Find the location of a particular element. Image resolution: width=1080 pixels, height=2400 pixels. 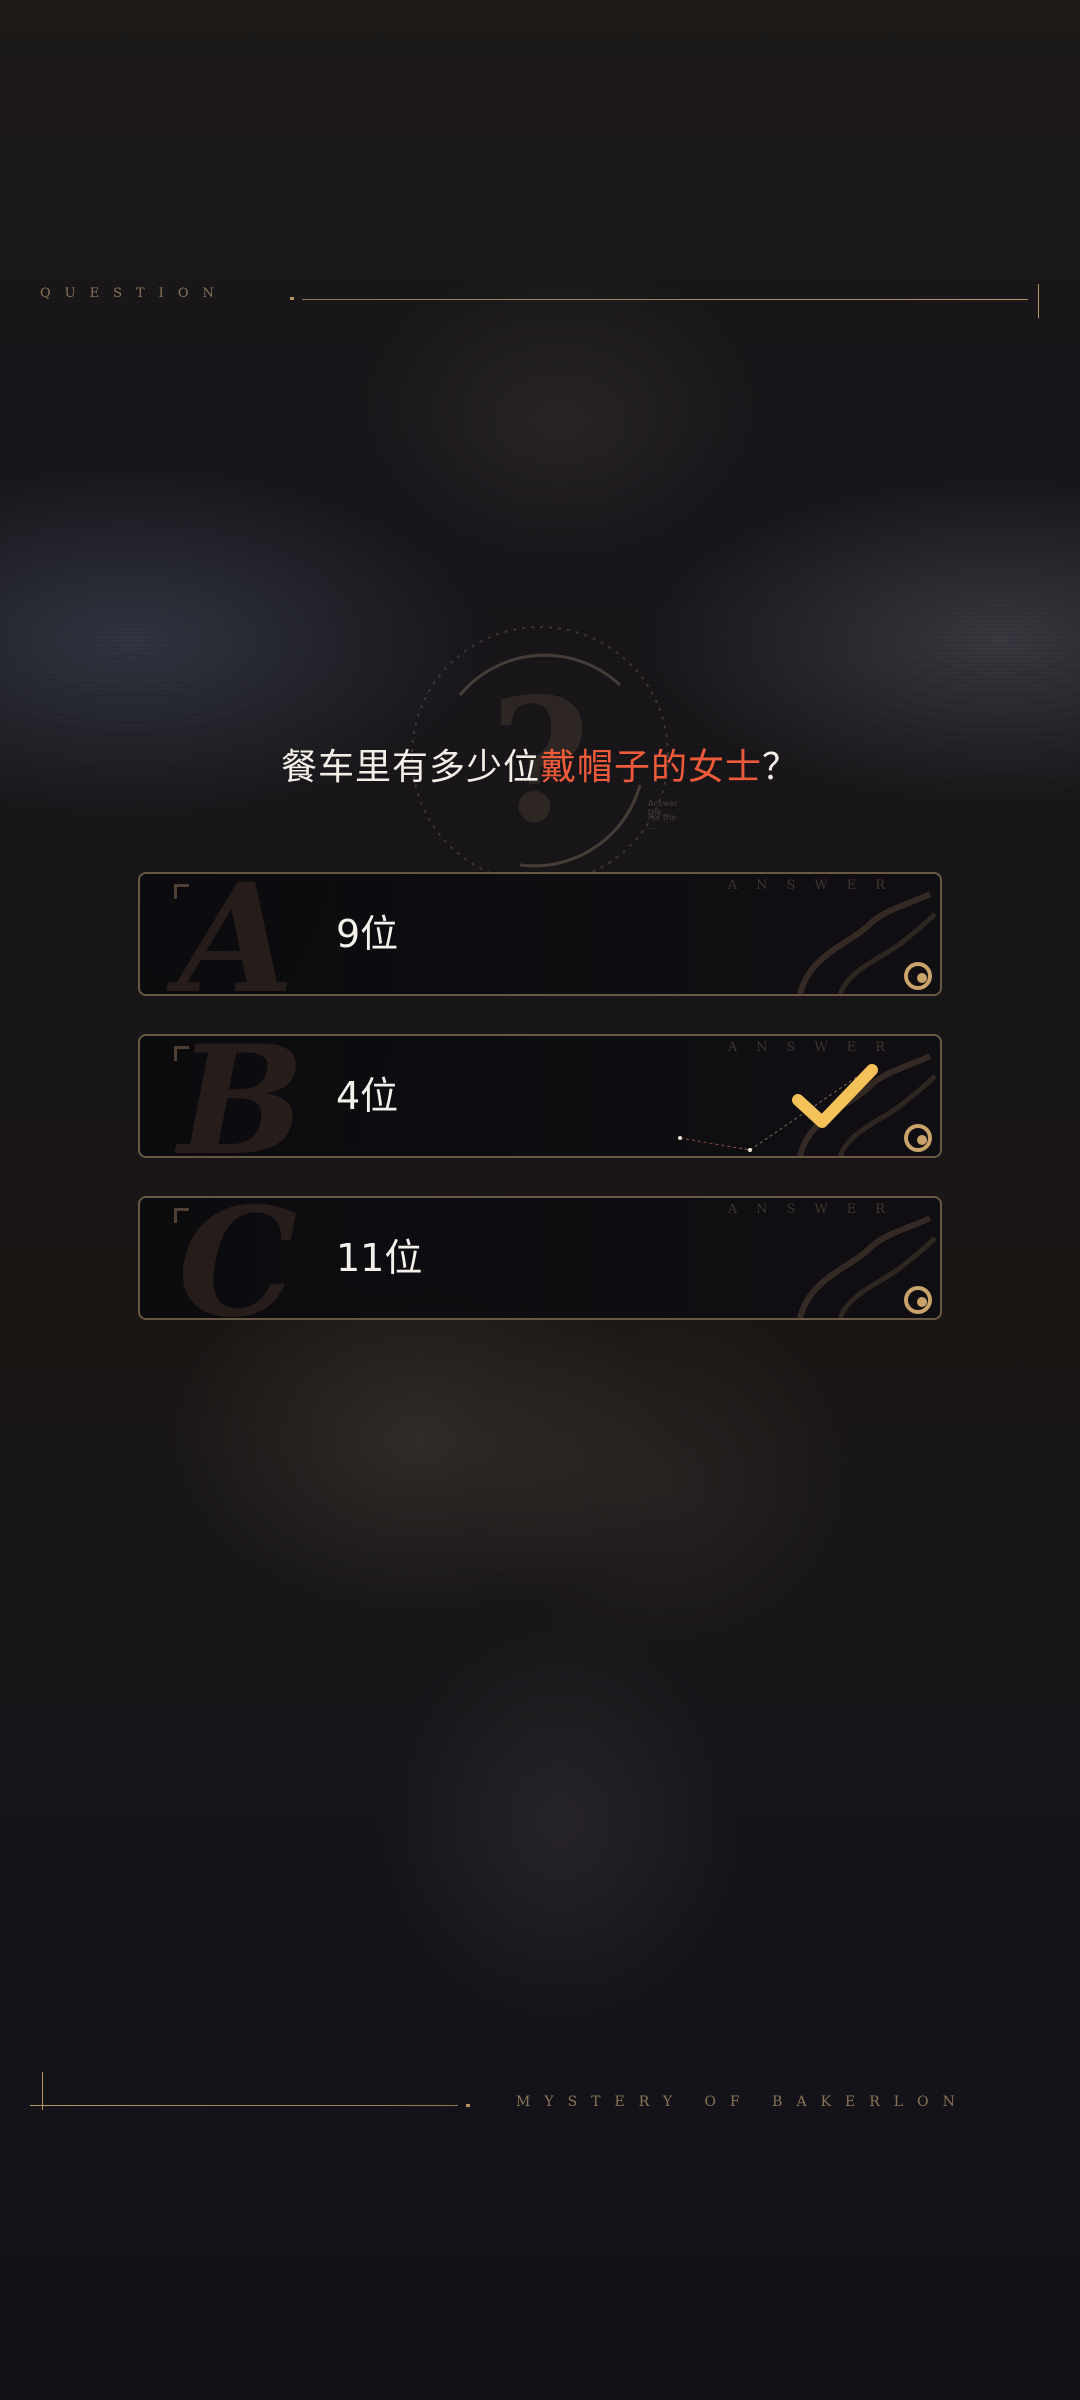

header-divider-line is located at coordinates (665, 299).